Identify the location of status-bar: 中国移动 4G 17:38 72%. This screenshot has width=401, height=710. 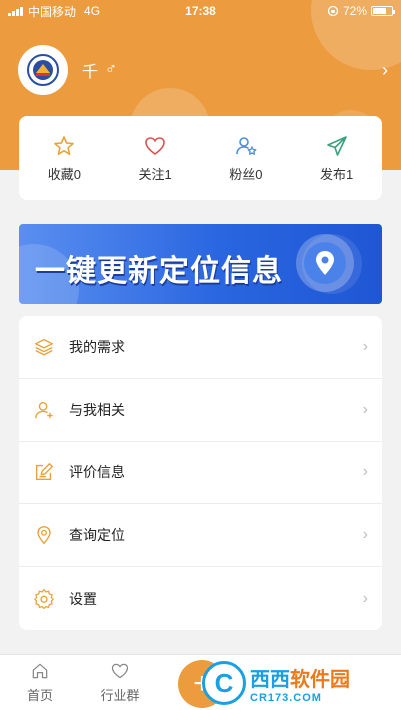
(200, 11).